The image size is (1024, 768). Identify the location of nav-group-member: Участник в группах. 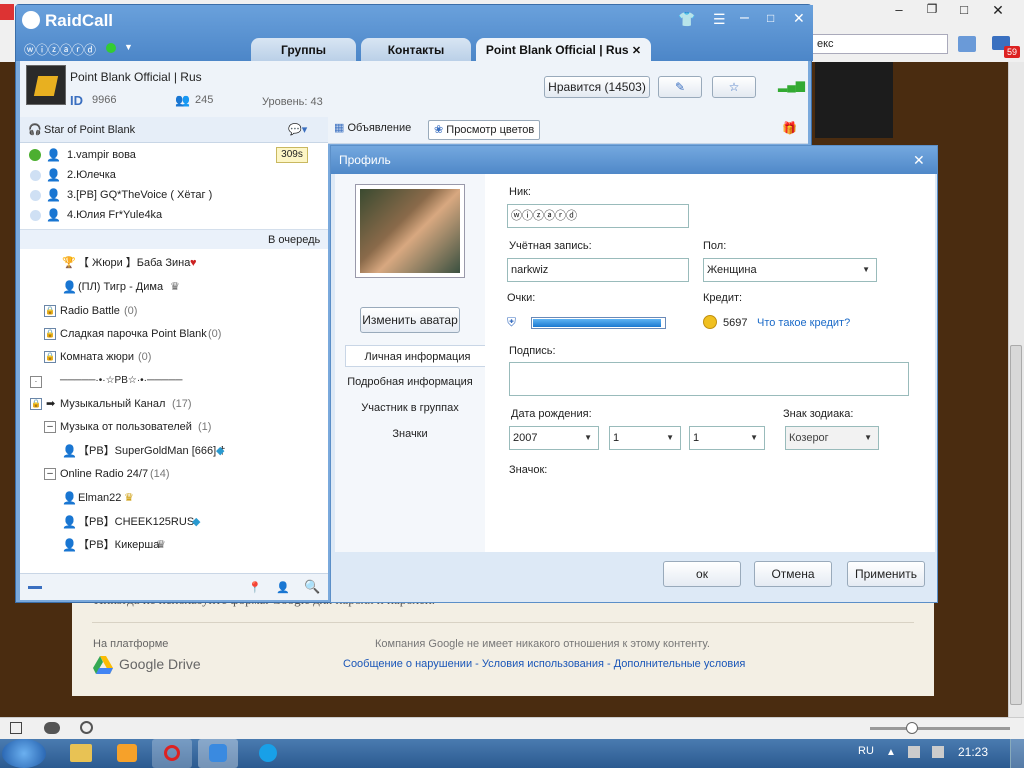
(410, 408).